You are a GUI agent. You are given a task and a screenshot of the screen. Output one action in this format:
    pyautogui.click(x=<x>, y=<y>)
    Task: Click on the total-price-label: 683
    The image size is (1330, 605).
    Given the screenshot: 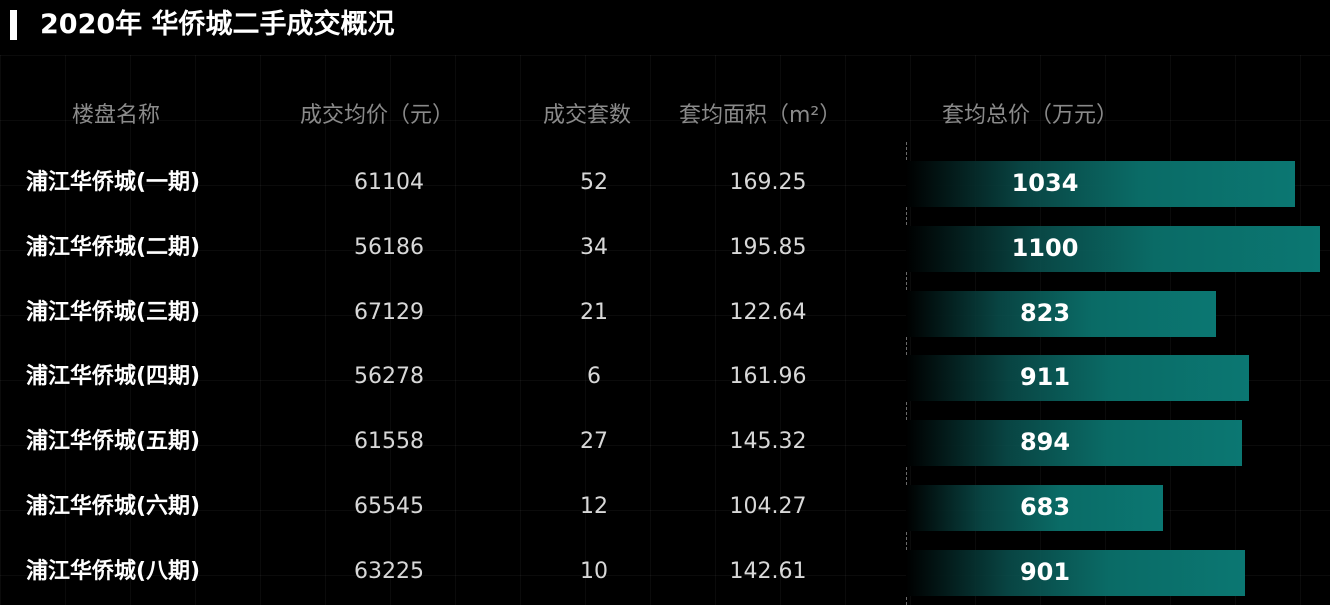 What is the action you would take?
    pyautogui.click(x=1045, y=507)
    